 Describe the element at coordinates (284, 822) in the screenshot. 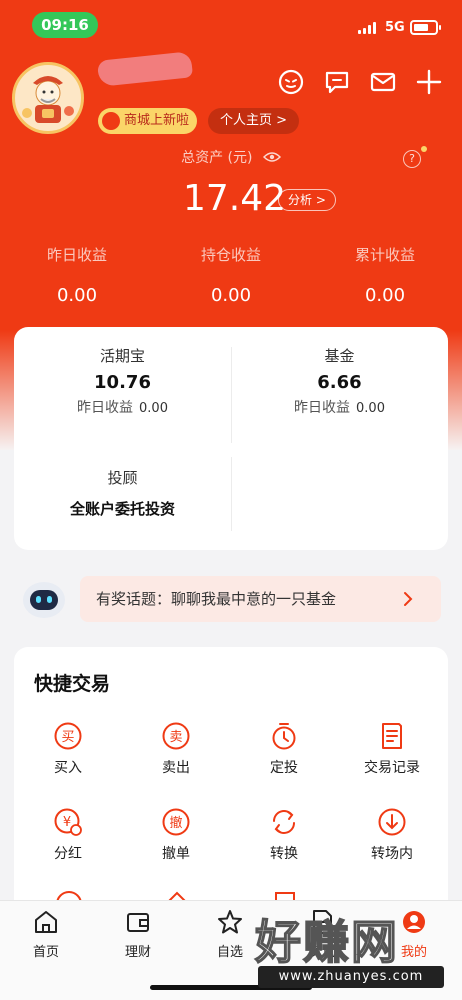

I see `convert-icon` at that location.